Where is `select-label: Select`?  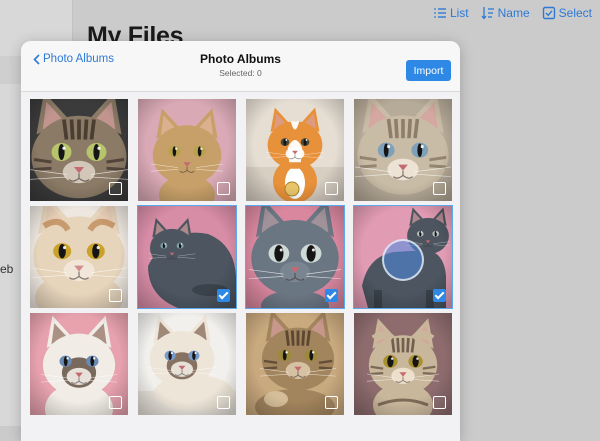 select-label: Select is located at coordinates (575, 13).